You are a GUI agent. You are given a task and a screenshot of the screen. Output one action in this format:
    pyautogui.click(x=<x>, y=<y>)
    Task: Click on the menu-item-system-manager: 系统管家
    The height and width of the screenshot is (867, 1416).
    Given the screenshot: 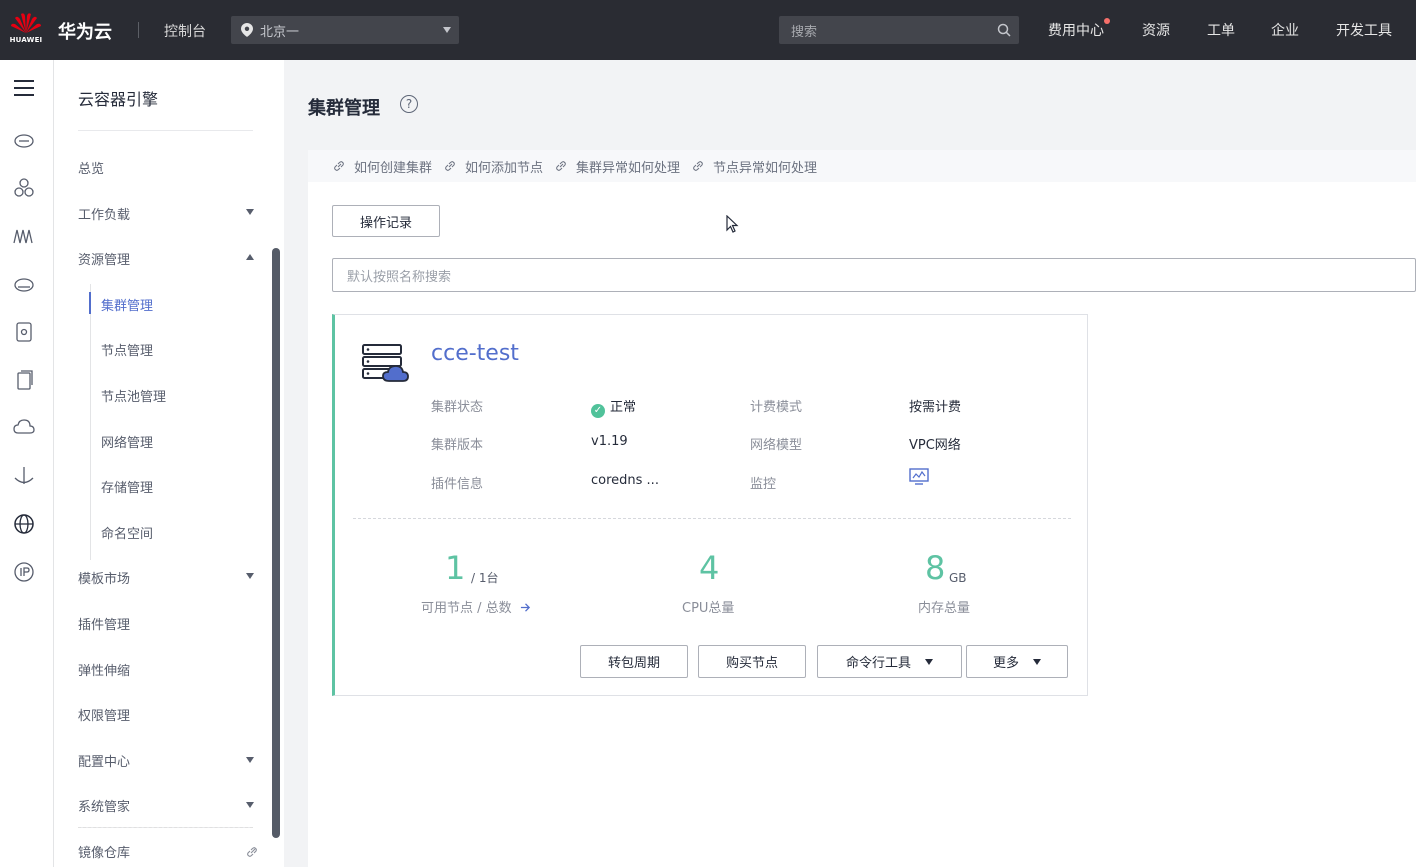 What is the action you would take?
    pyautogui.click(x=104, y=805)
    